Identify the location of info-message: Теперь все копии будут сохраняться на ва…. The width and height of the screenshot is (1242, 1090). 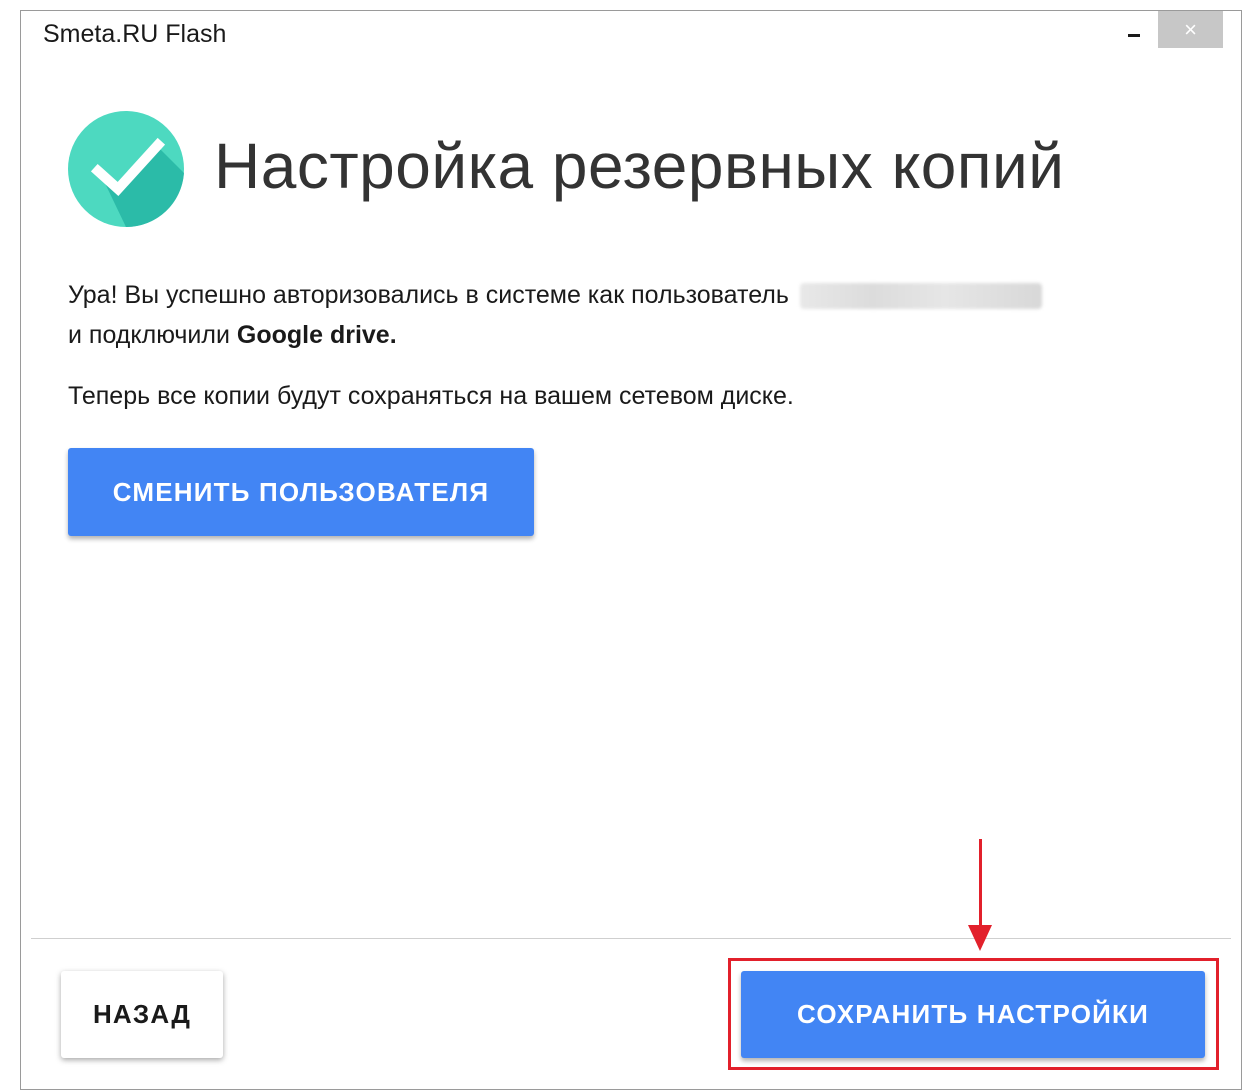
(431, 396).